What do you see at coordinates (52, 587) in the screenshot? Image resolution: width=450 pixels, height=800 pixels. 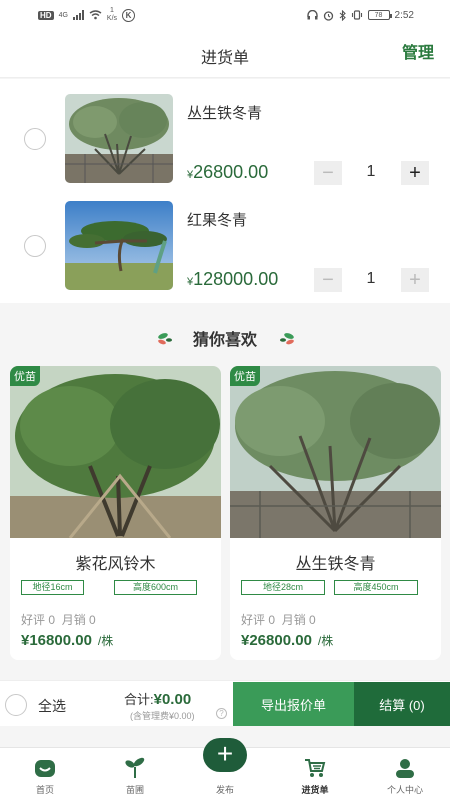 I see `spec-tag-diameter: 地径16cm` at bounding box center [52, 587].